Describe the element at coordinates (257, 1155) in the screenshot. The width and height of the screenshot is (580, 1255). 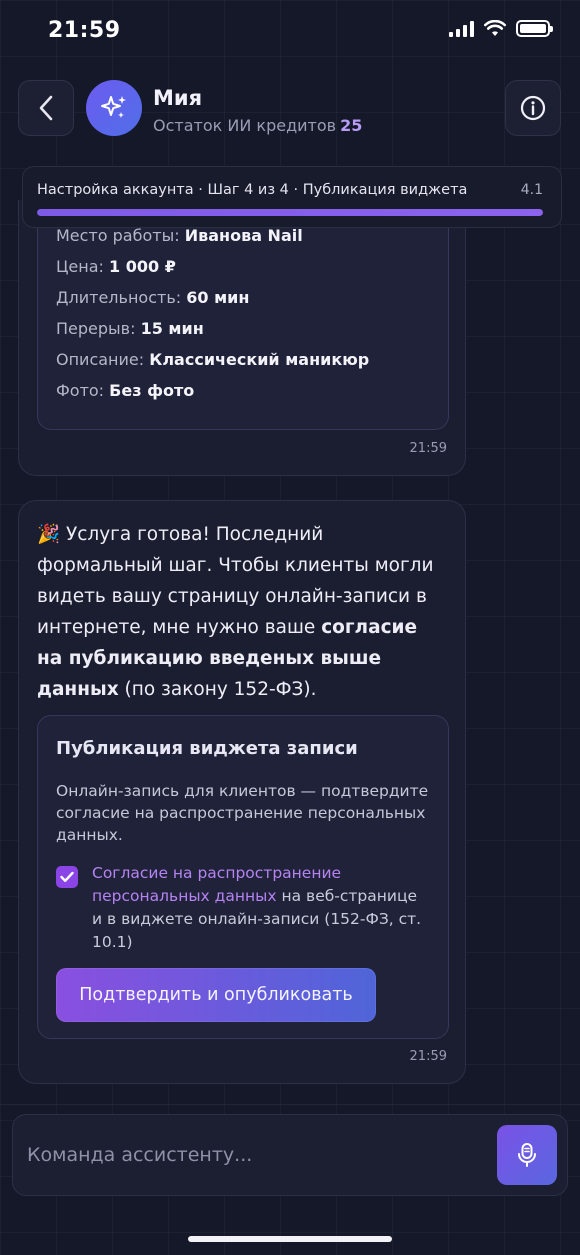
I see `command-input` at that location.